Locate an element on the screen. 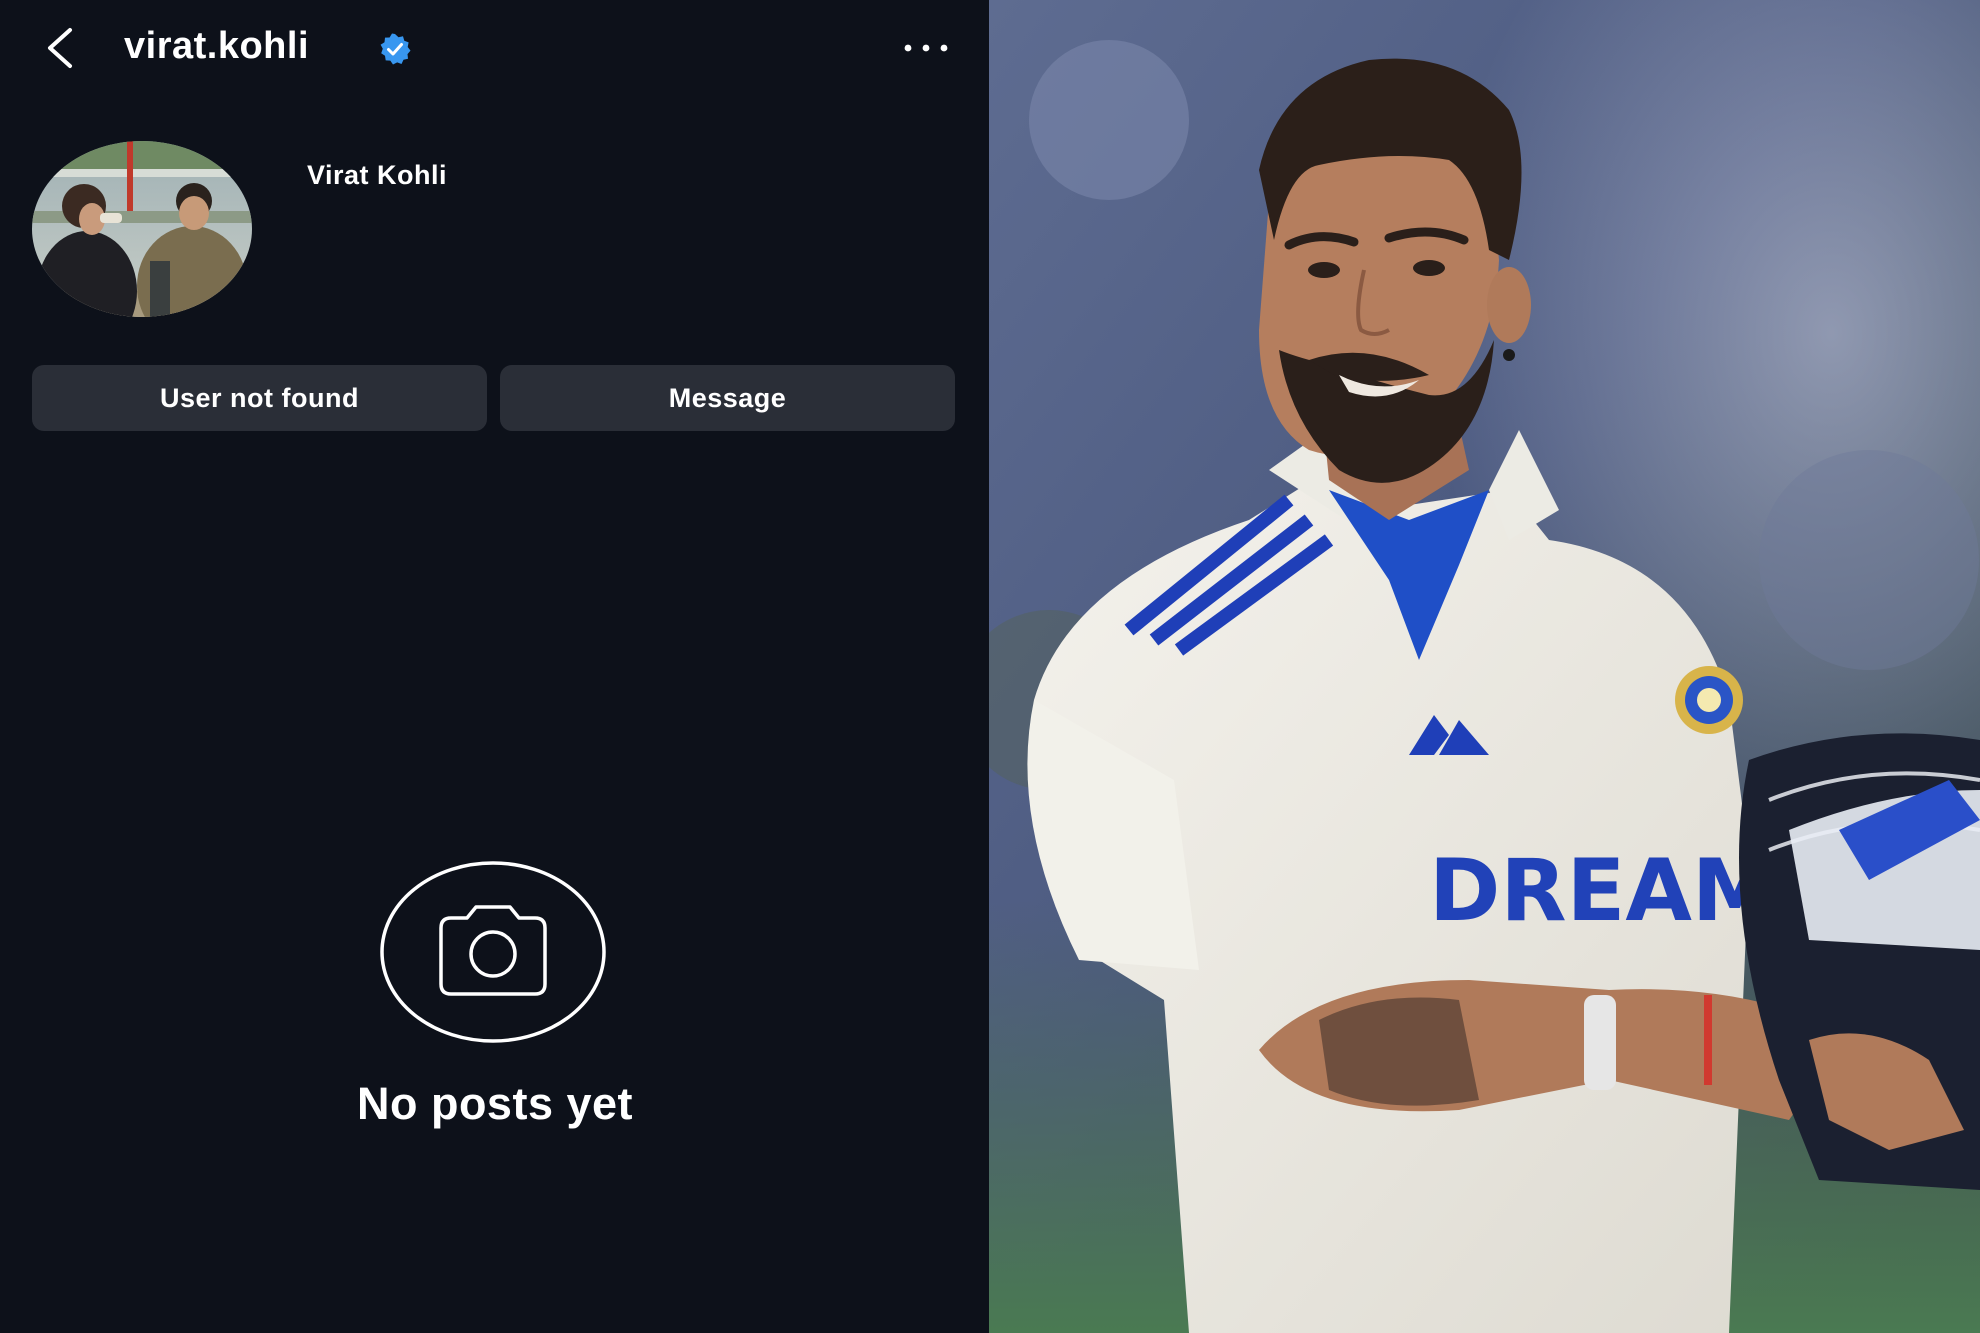  profile-header: virat.kohli is located at coordinates (494, 47).